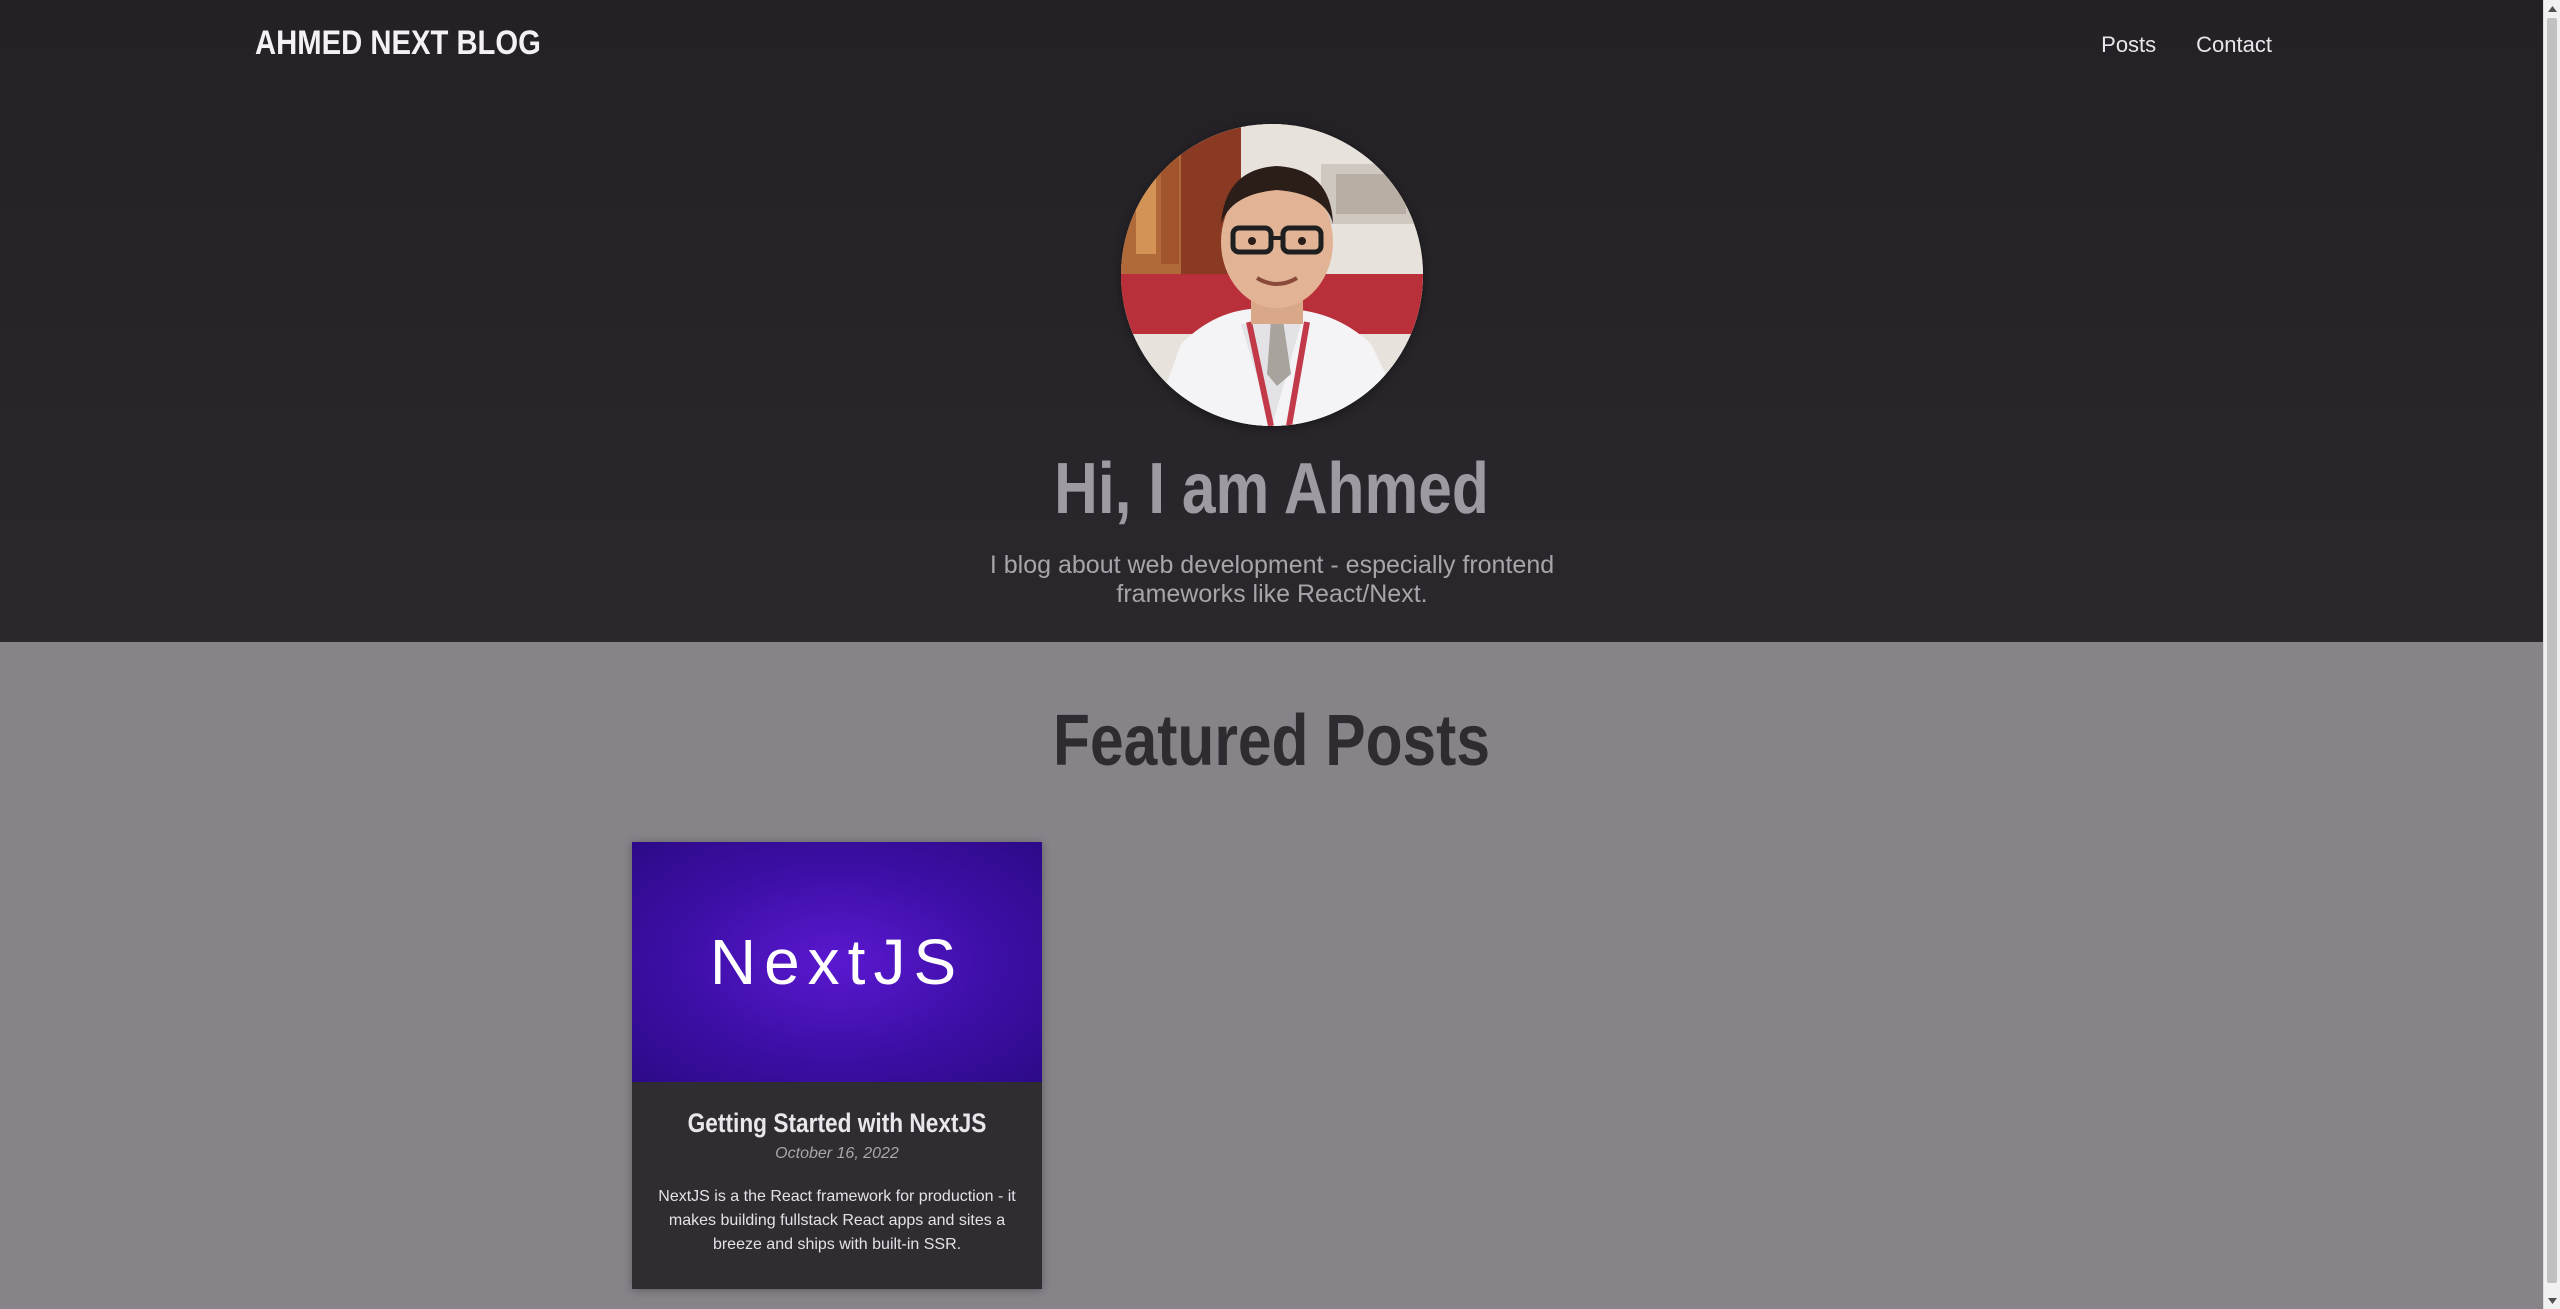  I want to click on scroll-up-arrow-icon, so click(2552, 8).